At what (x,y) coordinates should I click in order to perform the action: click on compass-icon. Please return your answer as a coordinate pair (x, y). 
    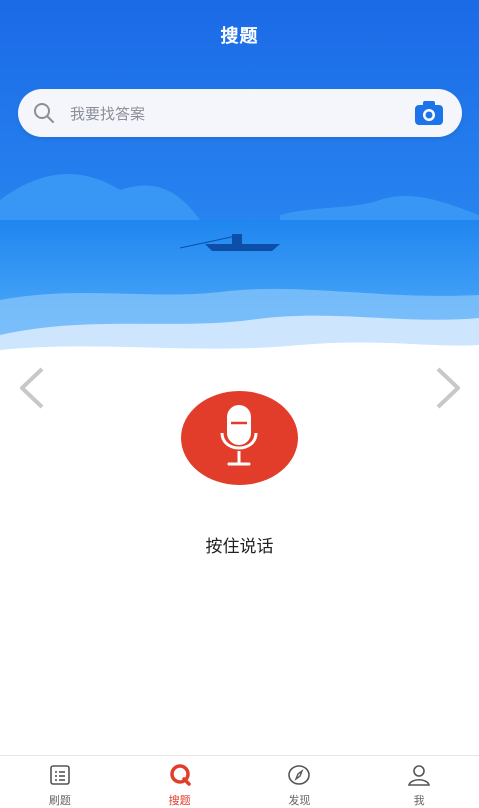
    Looking at the image, I should click on (299, 775).